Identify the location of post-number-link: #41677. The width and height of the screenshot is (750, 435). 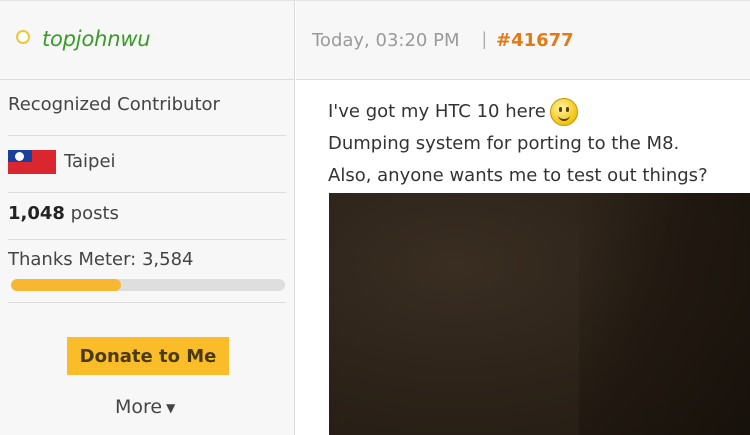
(535, 40).